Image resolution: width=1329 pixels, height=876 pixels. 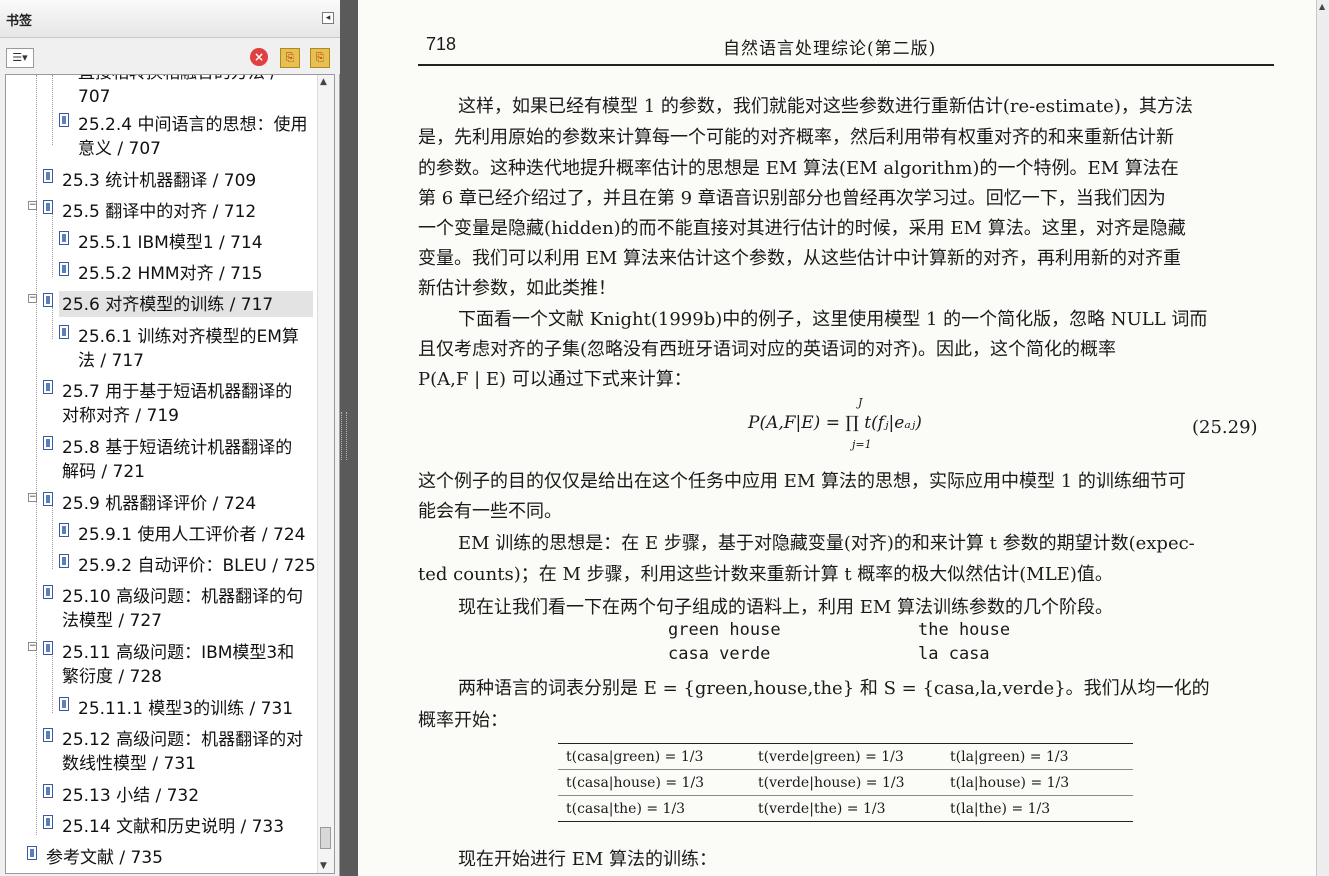 What do you see at coordinates (185, 709) in the screenshot?
I see `bookmark-item: 25.11.1 模型3的训练 / 731` at bounding box center [185, 709].